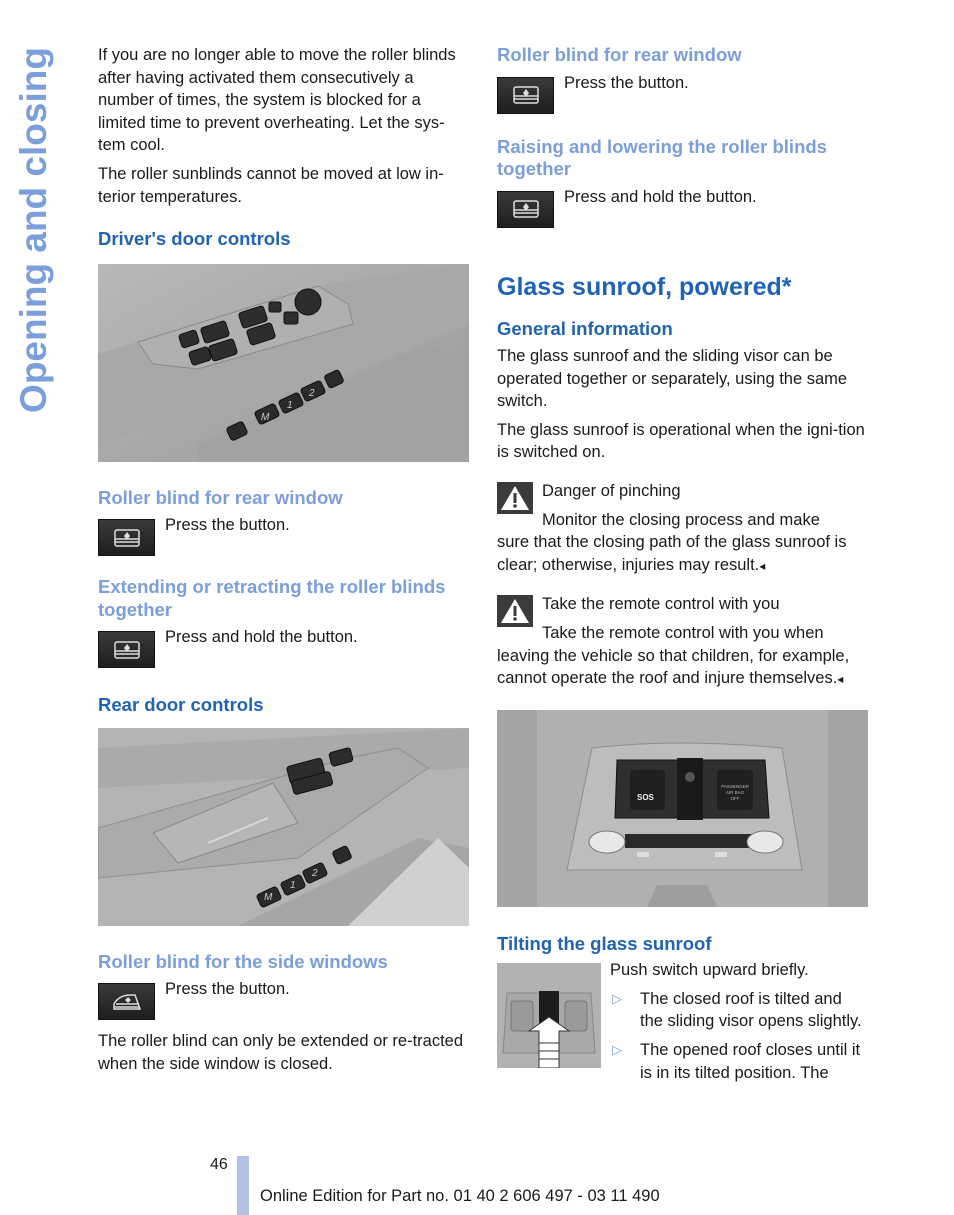  I want to click on chapter-title-vertical: Opening and closing, so click(34, 230).